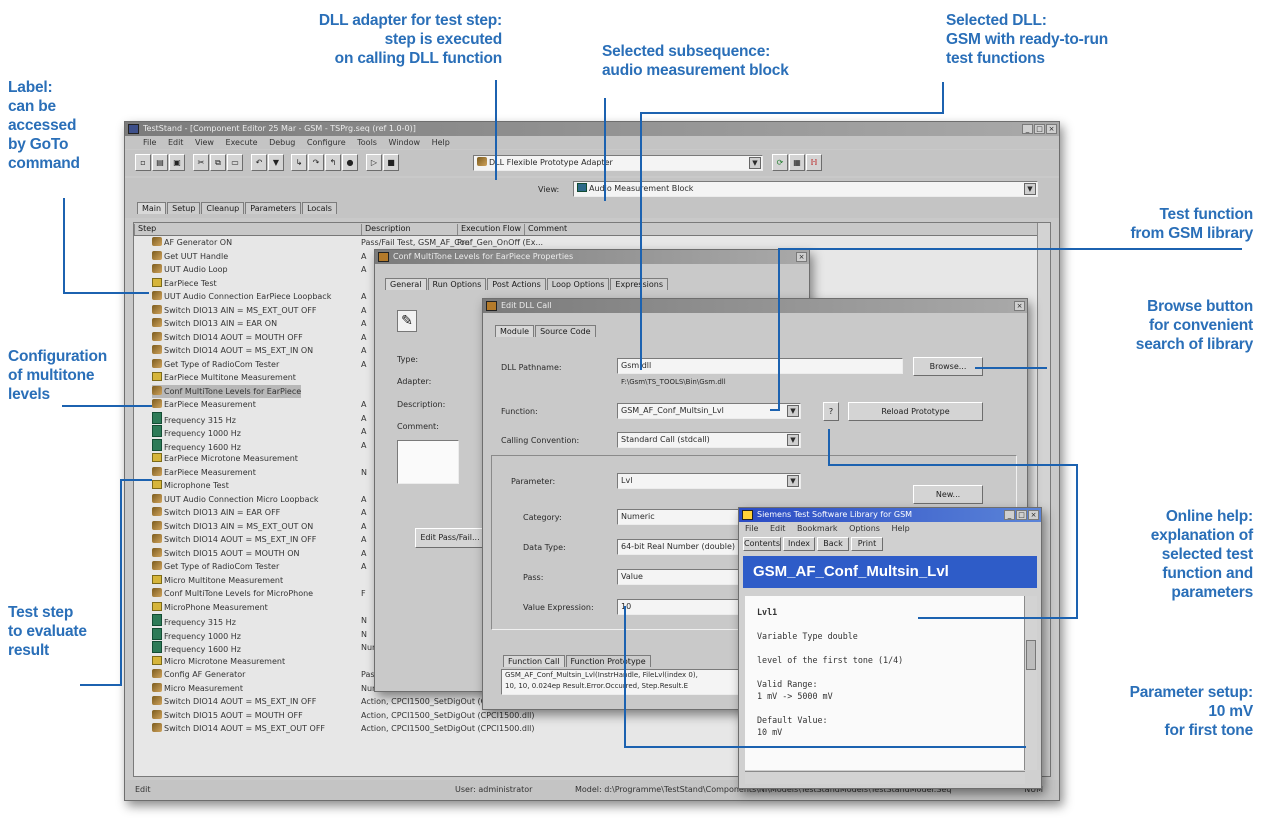 This screenshot has height=827, width=1261. Describe the element at coordinates (578, 284) in the screenshot. I see `tab-loop-options: Loop Options` at that location.